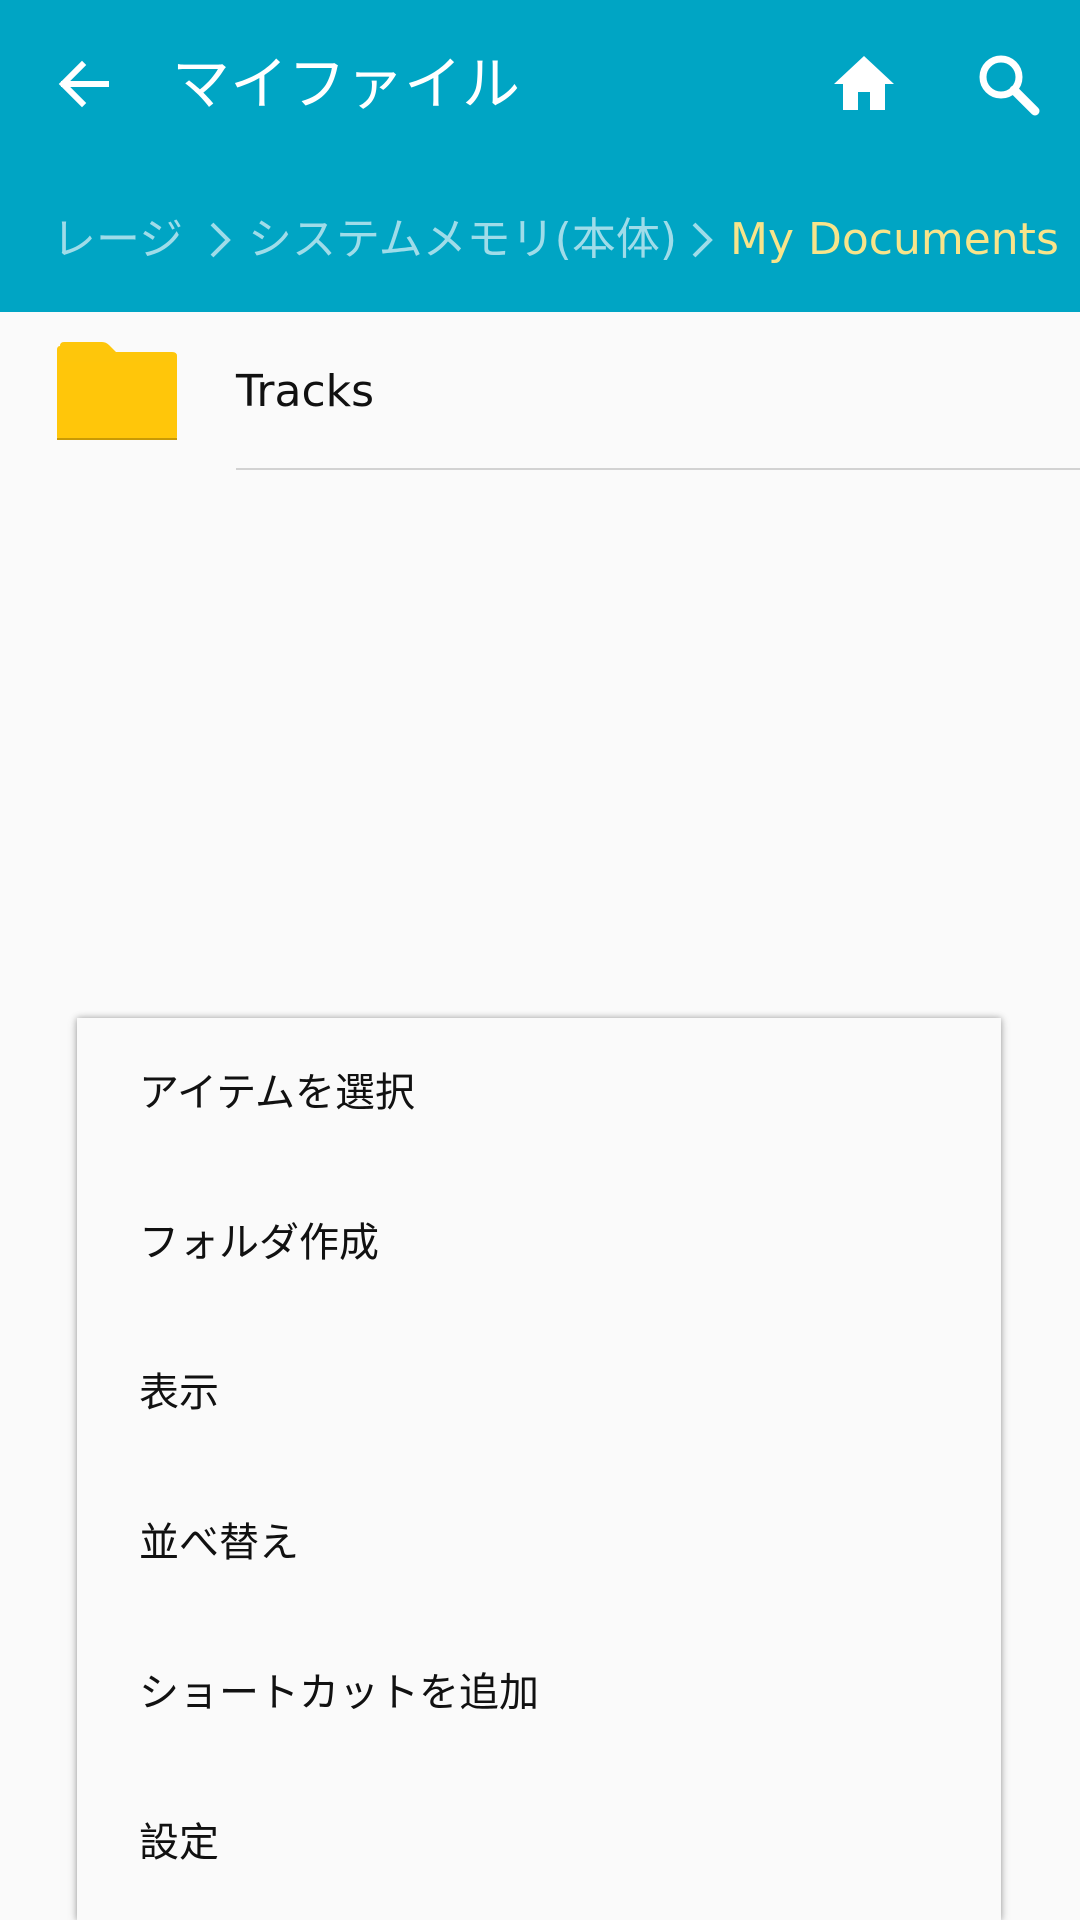  I want to click on menu-item-create-folder: フォルダ作成, so click(539, 1243).